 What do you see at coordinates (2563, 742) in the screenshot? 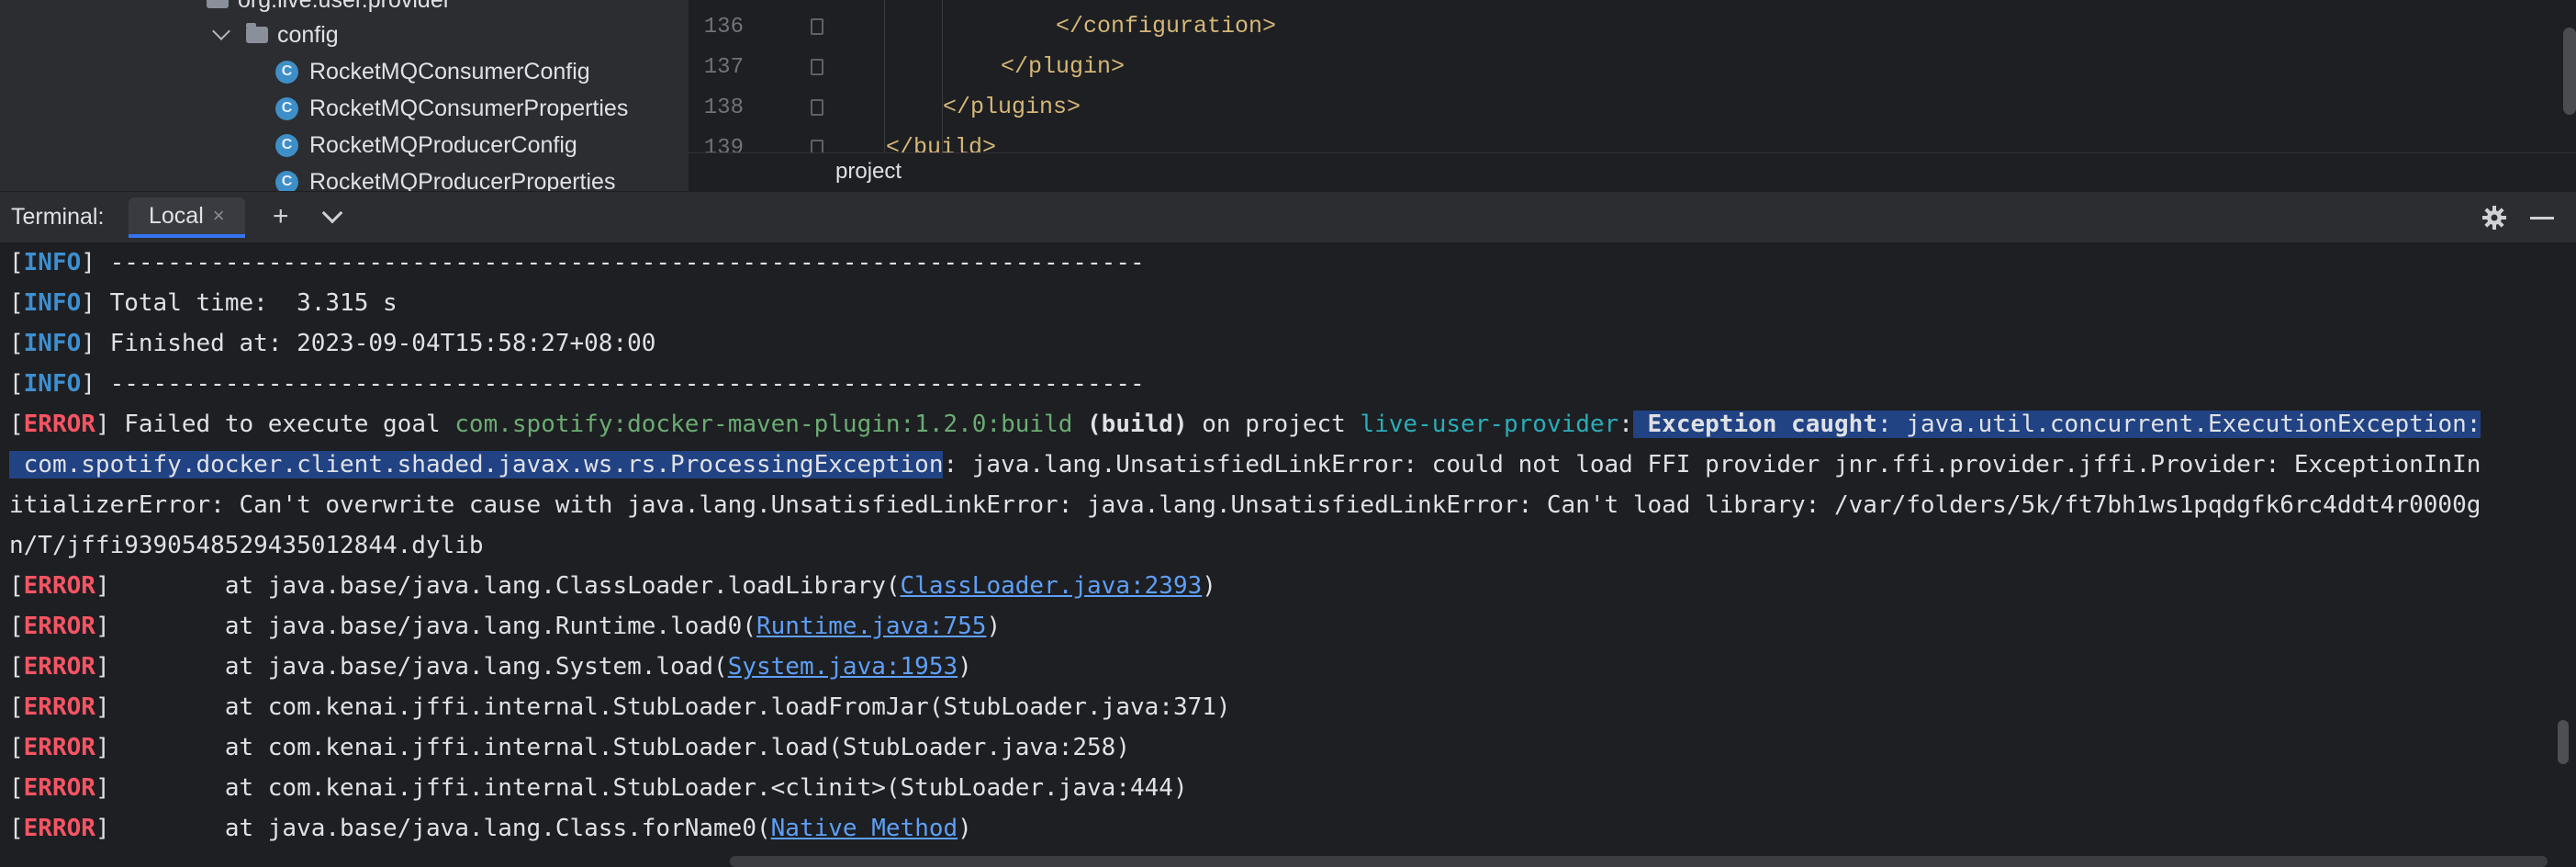
I see `terminal-scrollbar` at bounding box center [2563, 742].